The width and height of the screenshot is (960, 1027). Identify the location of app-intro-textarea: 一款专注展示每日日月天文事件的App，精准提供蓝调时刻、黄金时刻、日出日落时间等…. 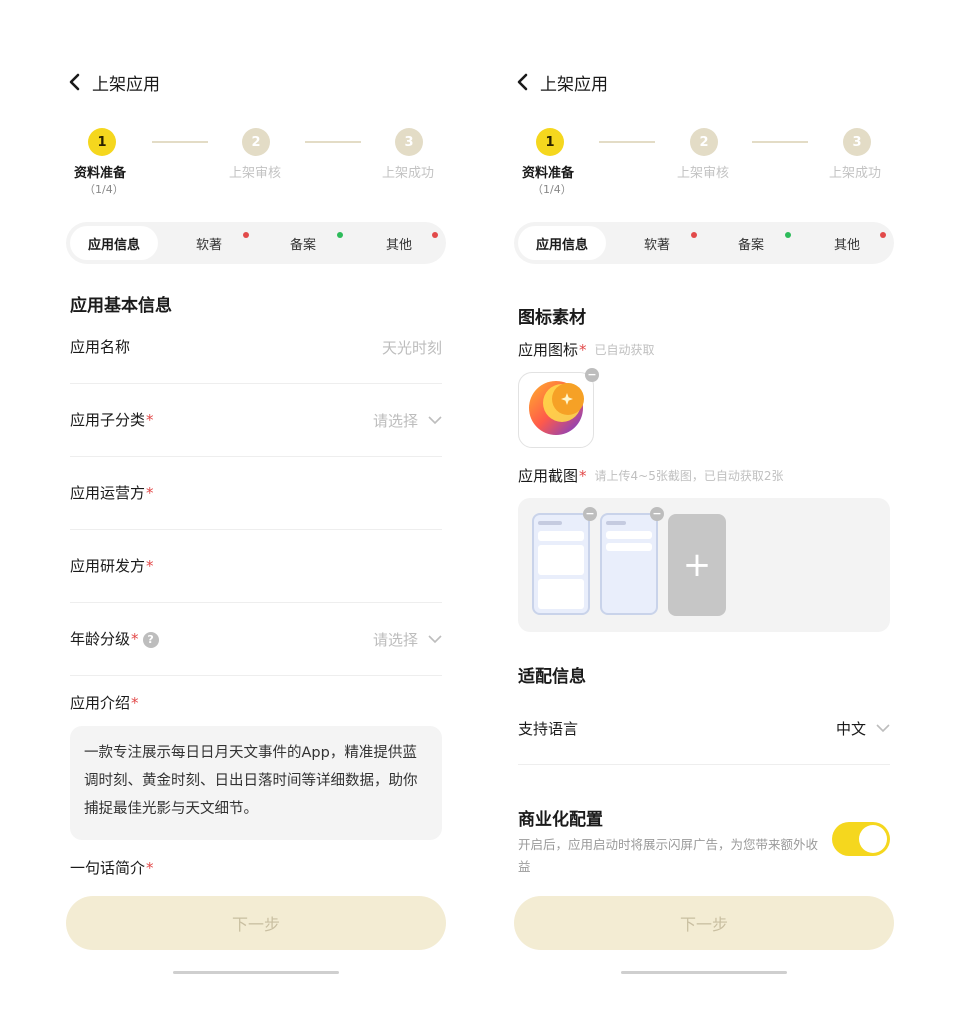
(256, 783).